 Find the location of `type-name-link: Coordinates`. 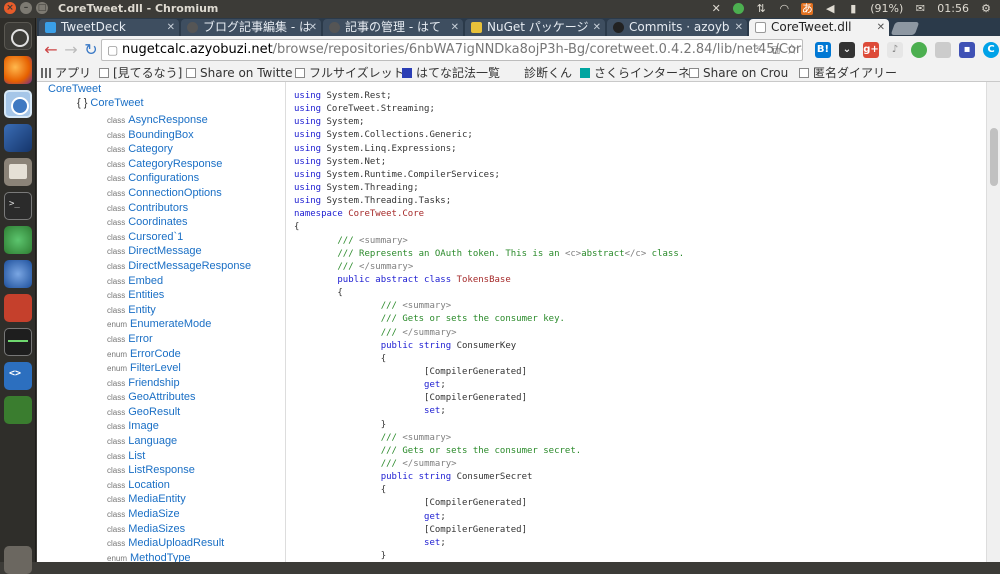

type-name-link: Coordinates is located at coordinates (157, 222).